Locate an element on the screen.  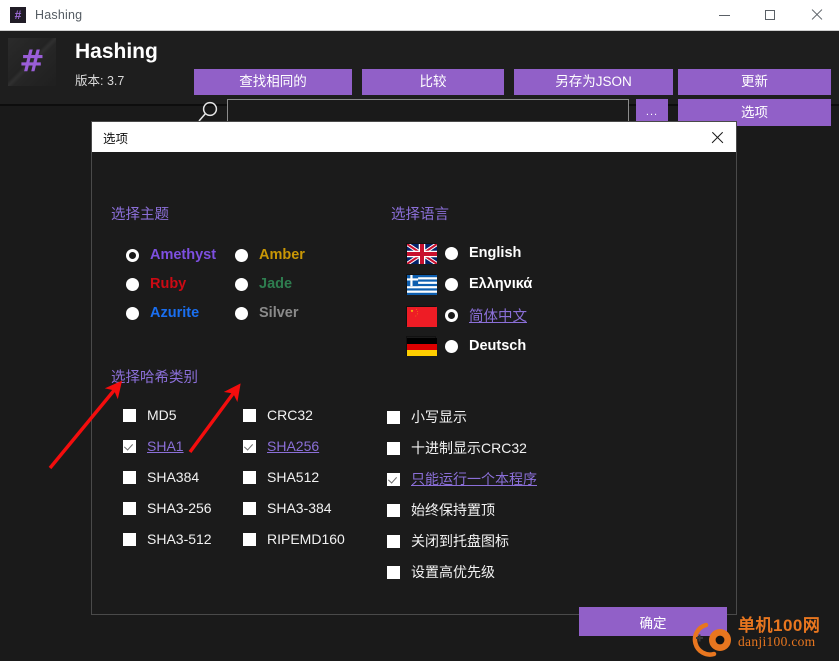
hash-label: SHA256 is located at coordinates (293, 446).